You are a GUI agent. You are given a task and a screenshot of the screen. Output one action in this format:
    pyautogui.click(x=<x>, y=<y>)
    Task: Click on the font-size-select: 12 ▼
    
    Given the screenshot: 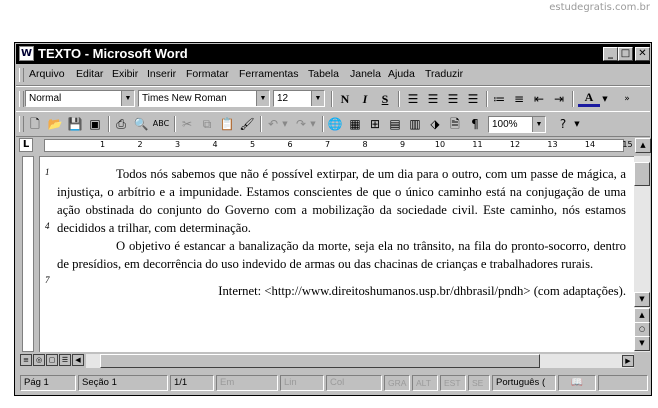 What is the action you would take?
    pyautogui.click(x=299, y=98)
    